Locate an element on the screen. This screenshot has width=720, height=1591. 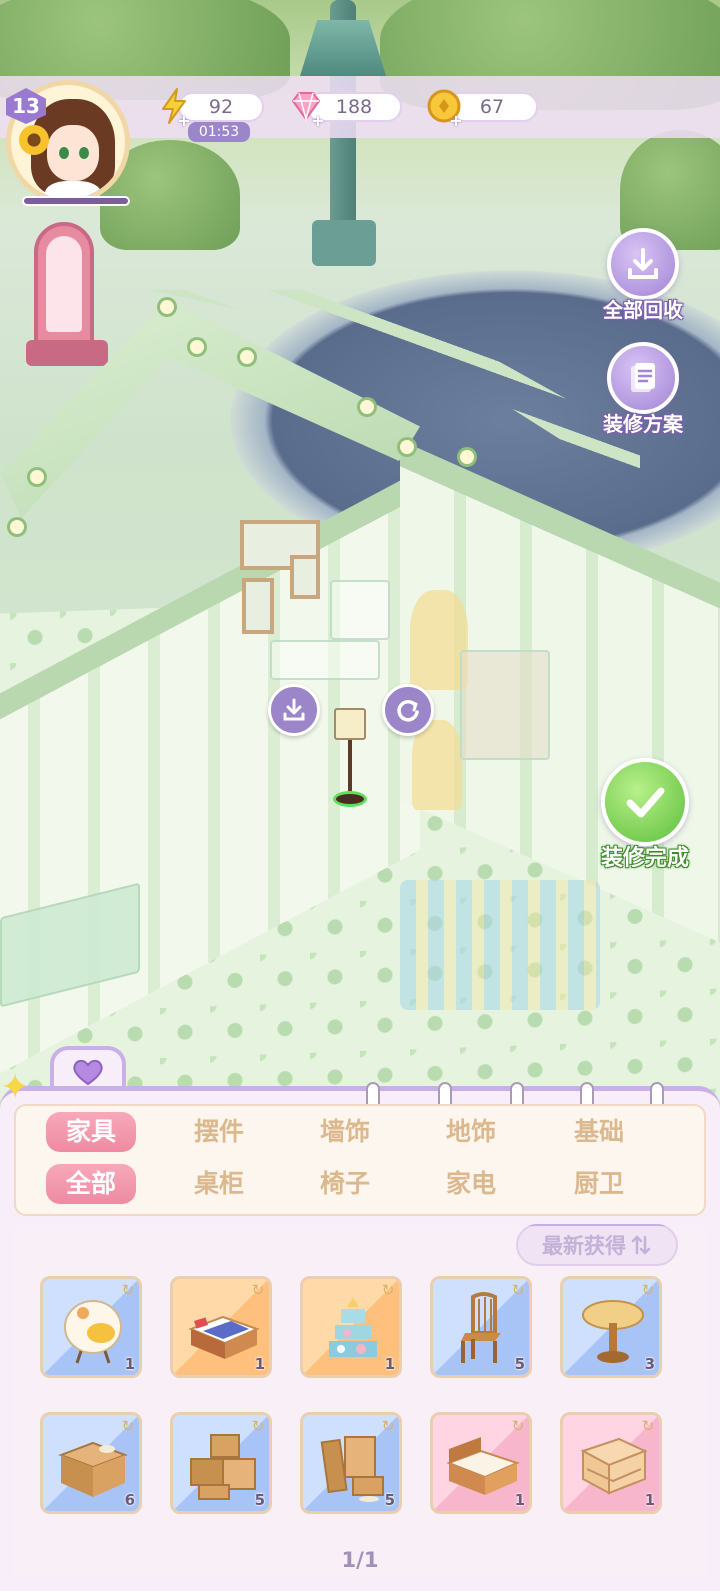
wooden-chair-icon is located at coordinates (481, 1327).